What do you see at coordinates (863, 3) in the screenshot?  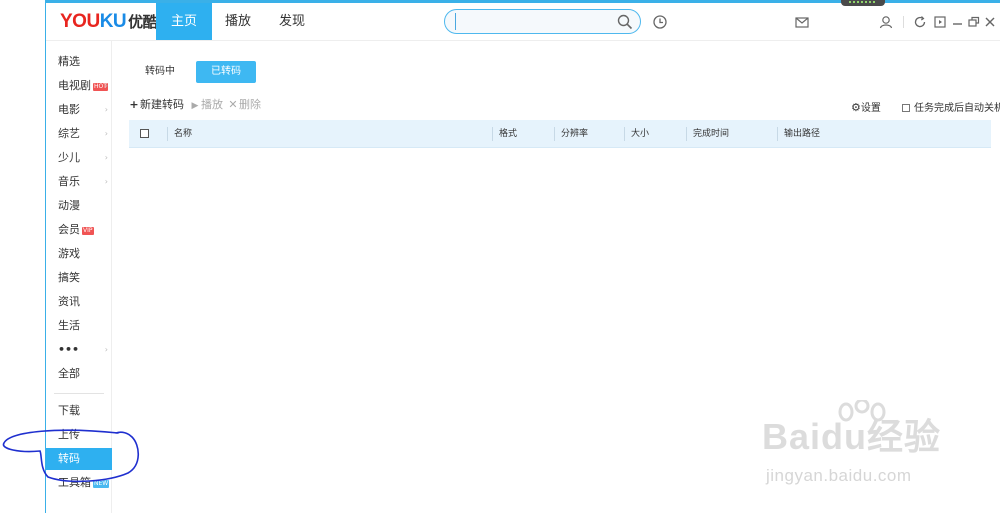 I see `skin-indicator` at bounding box center [863, 3].